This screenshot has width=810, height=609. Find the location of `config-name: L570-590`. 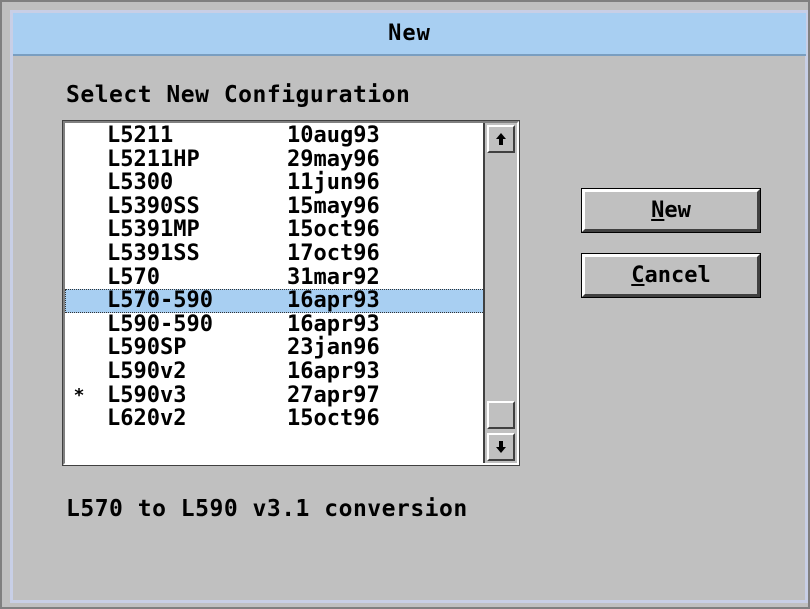

config-name: L570-590 is located at coordinates (160, 301).